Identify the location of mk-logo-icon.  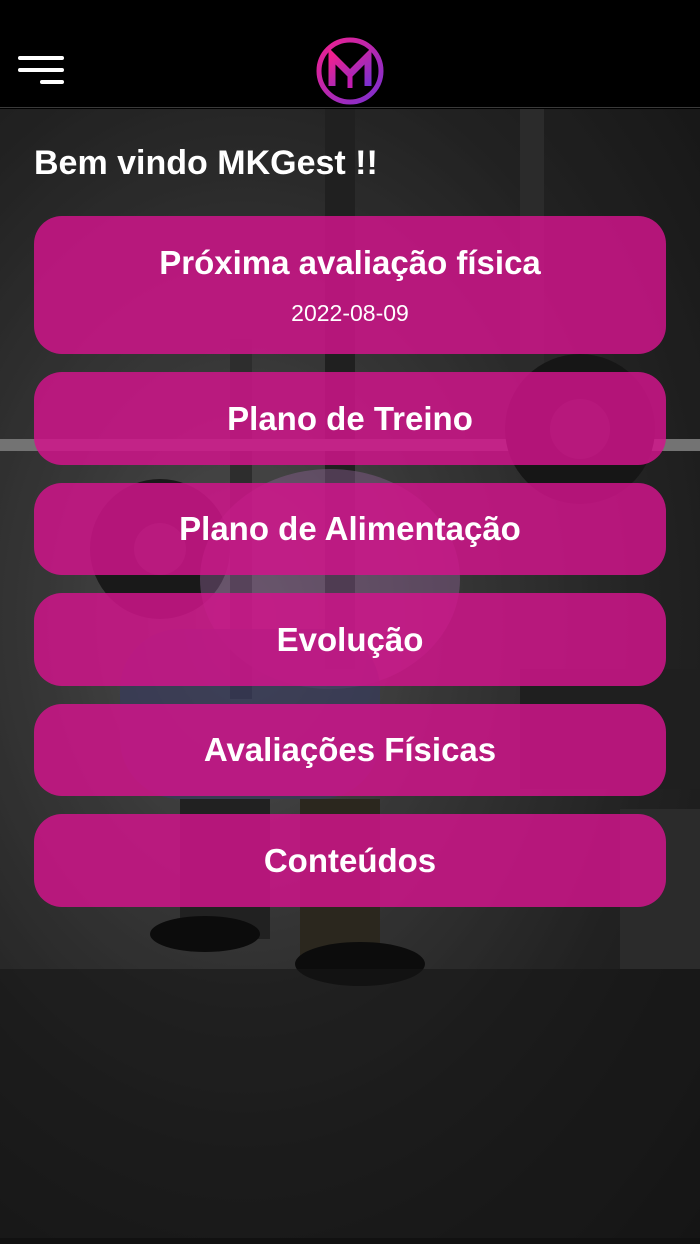
(350, 71).